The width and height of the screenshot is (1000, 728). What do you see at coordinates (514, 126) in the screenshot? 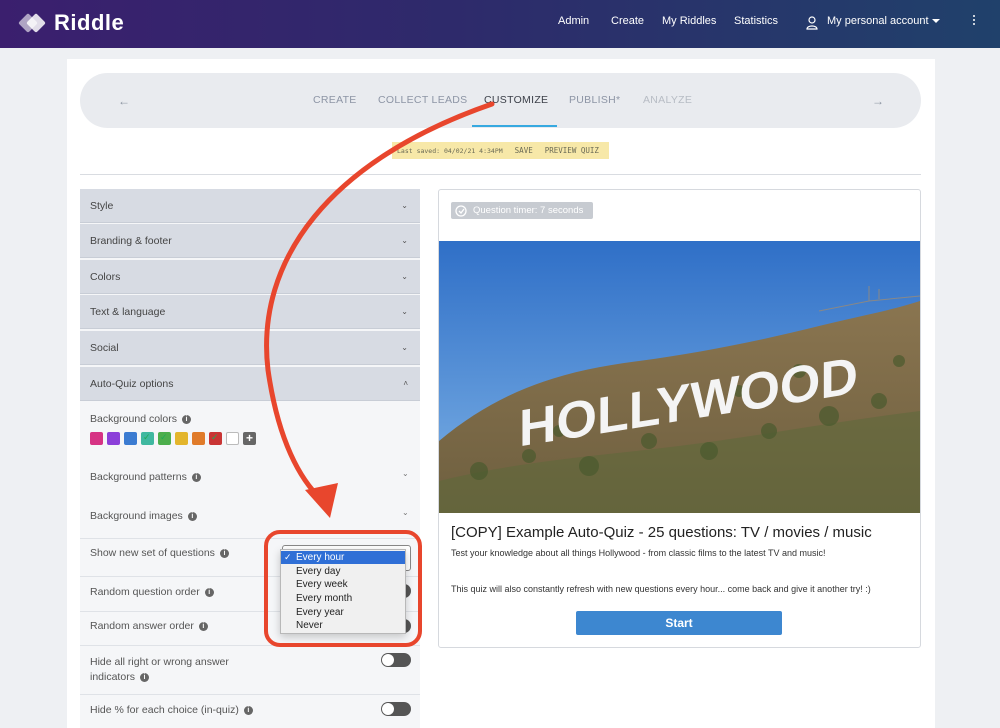
I see `active-step-indicator` at bounding box center [514, 126].